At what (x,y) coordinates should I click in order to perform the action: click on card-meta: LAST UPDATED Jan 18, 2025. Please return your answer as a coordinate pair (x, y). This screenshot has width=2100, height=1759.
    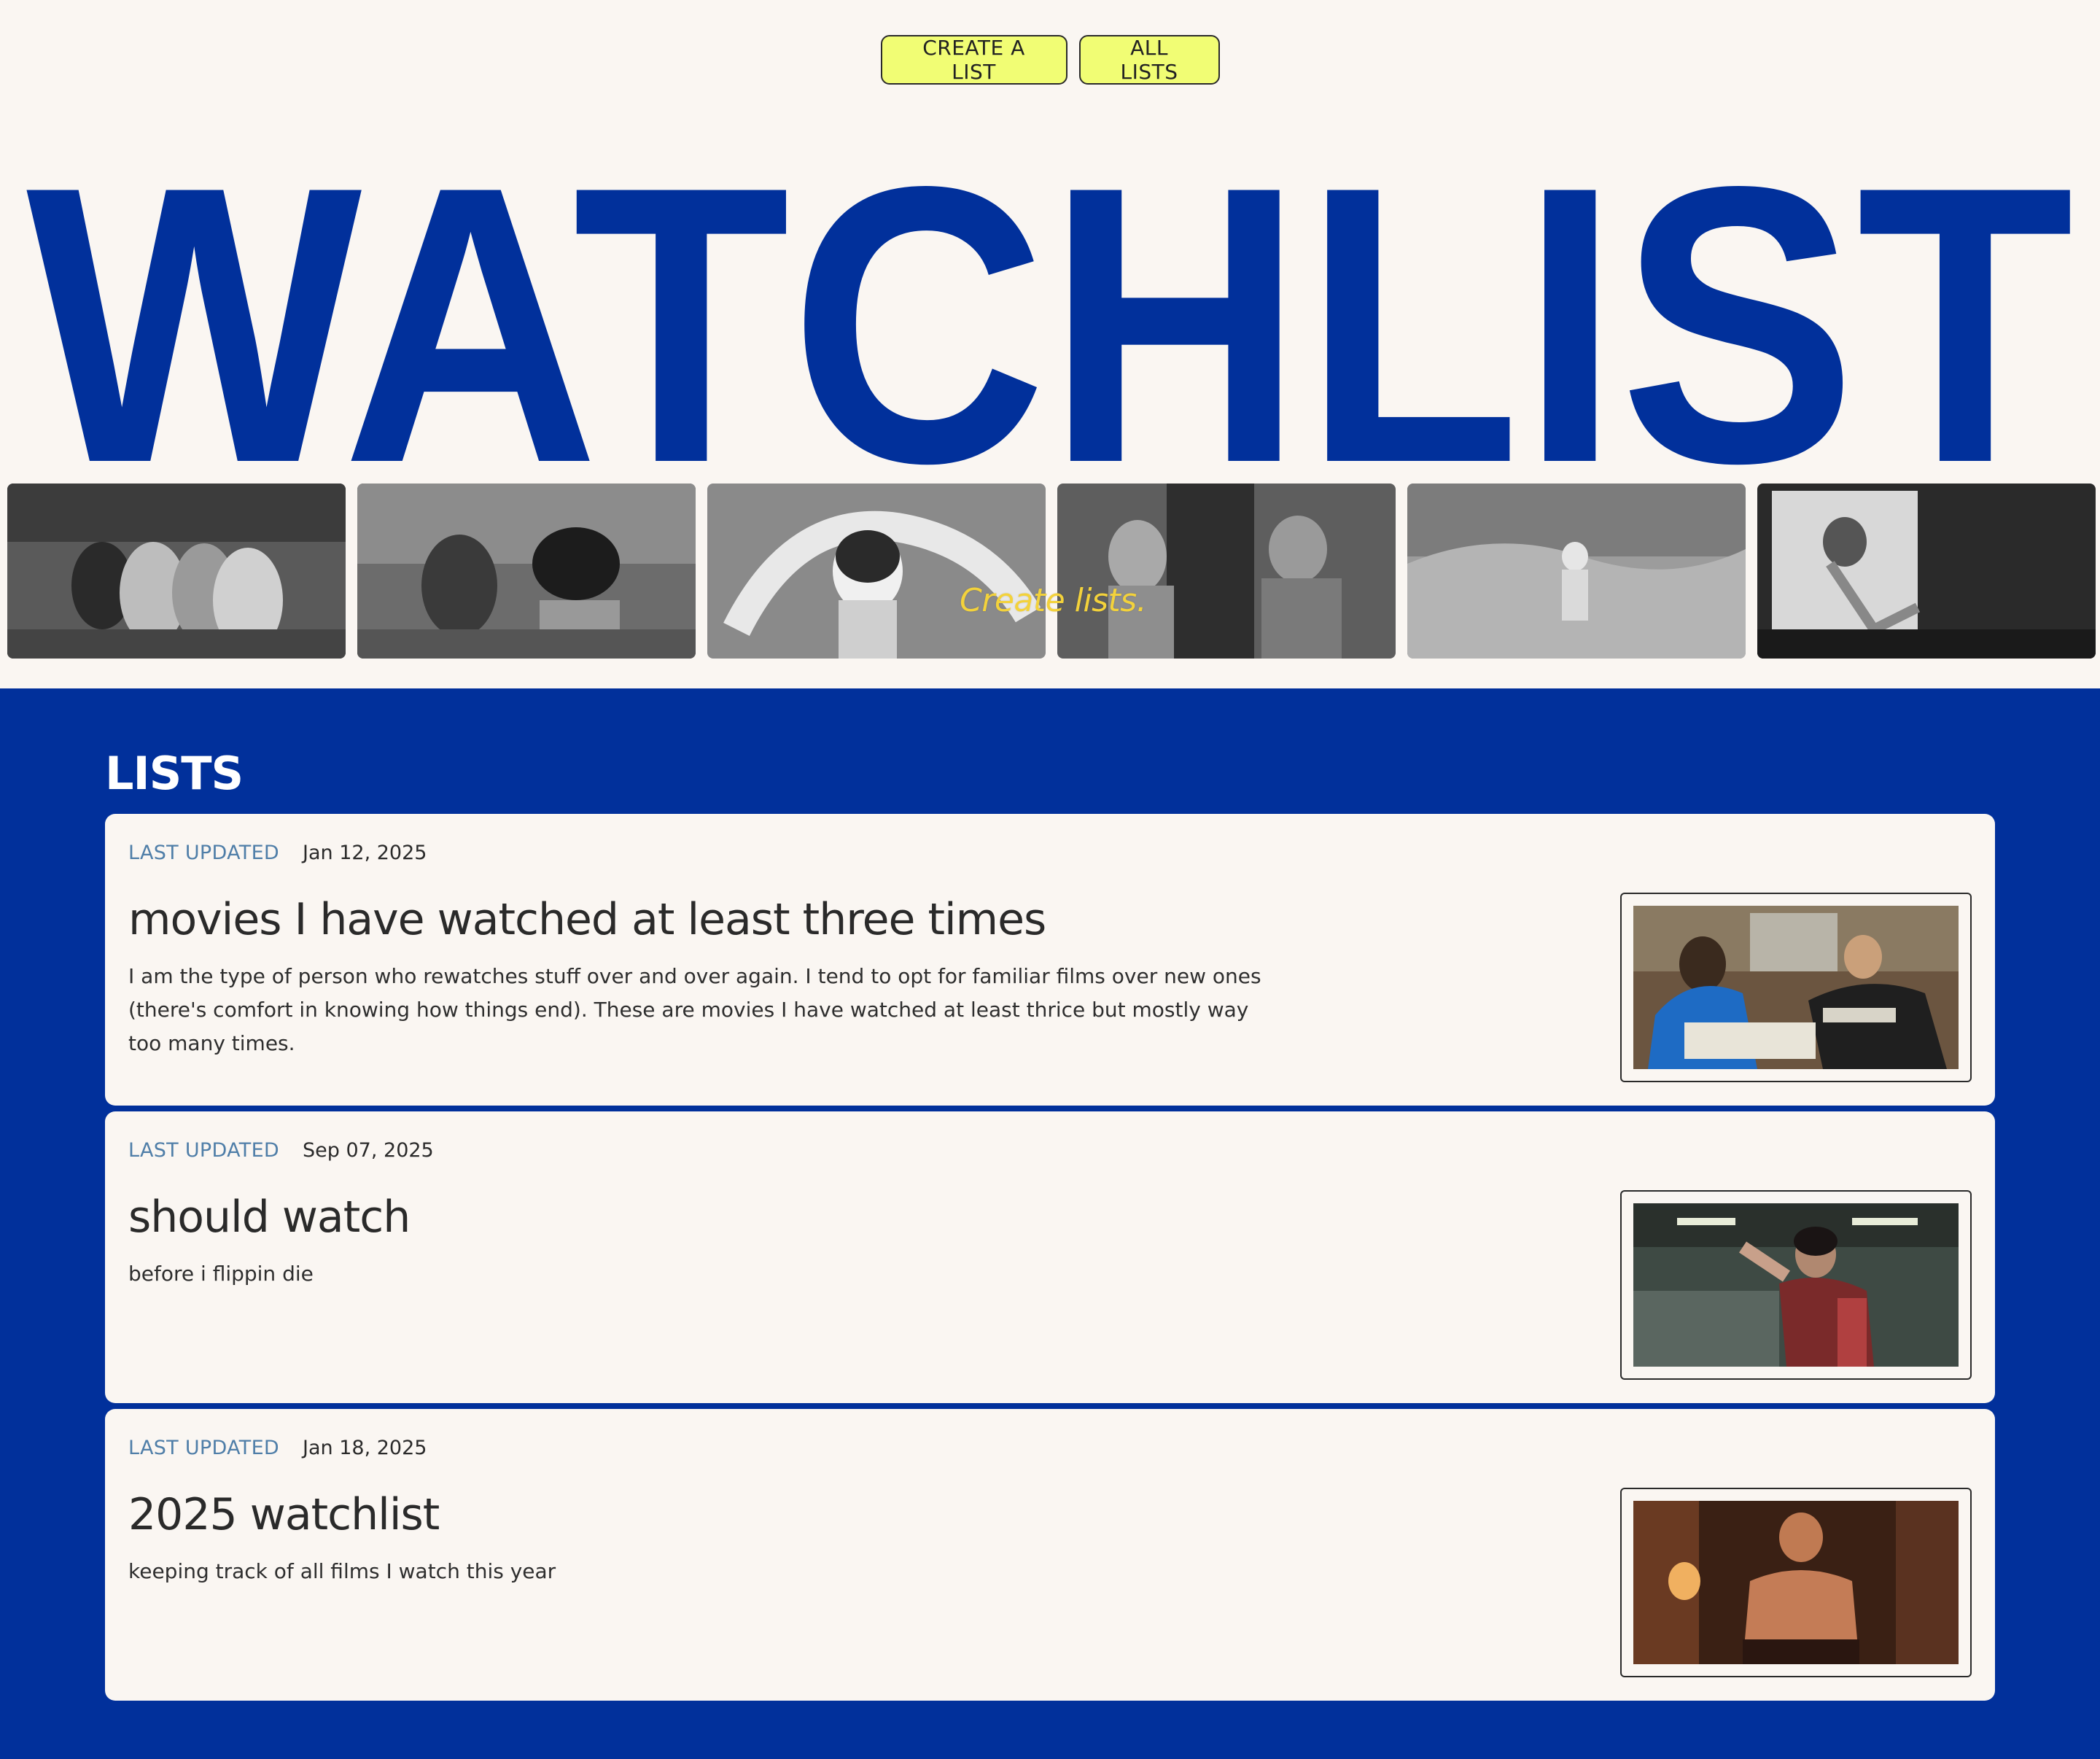
    Looking at the image, I should click on (277, 1448).